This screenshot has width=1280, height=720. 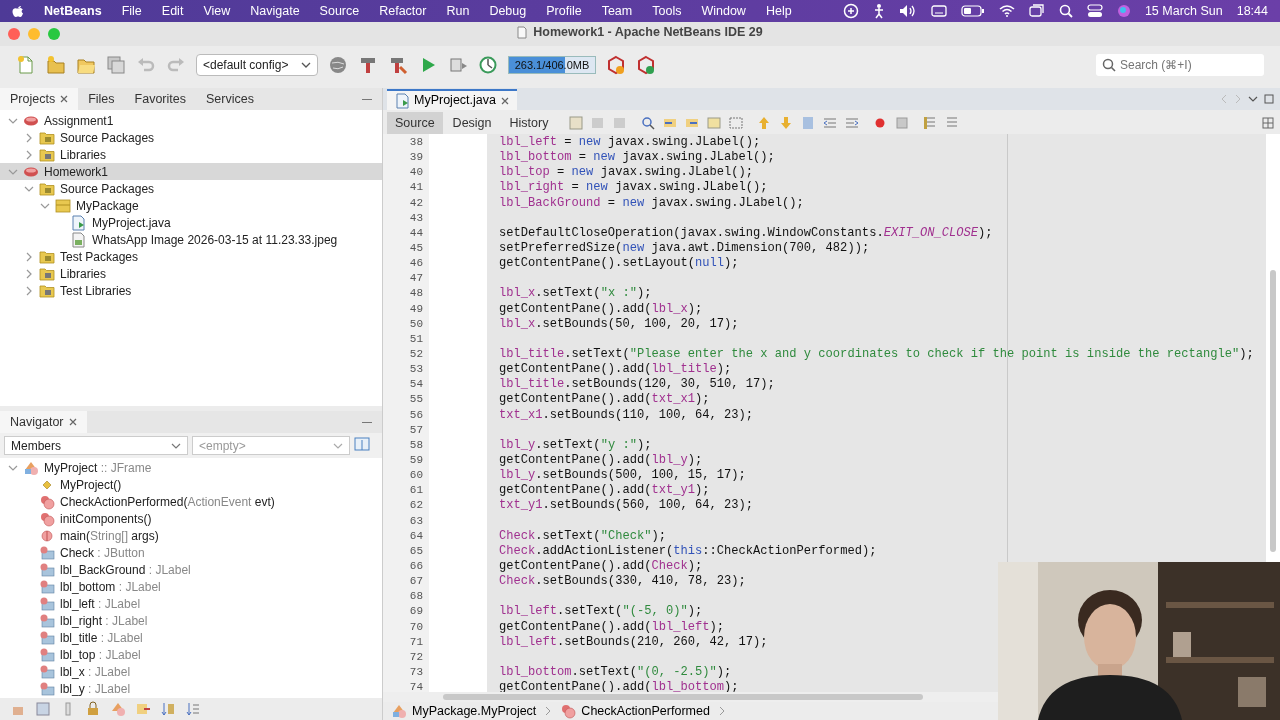 I want to click on new-file-icon, so click(x=26, y=65).